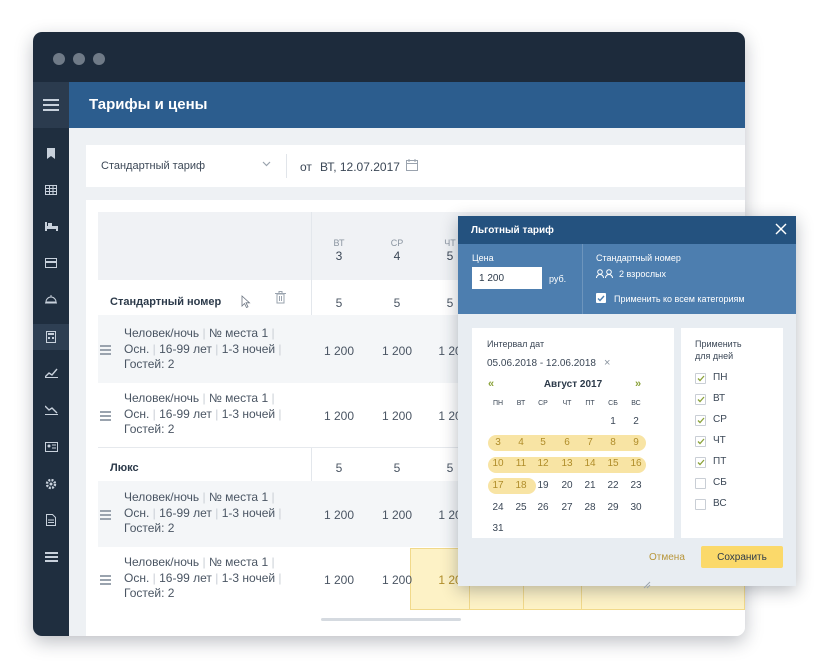 The width and height of the screenshot is (816, 672). What do you see at coordinates (590, 403) in the screenshot?
I see `weekday-header: ПТ` at bounding box center [590, 403].